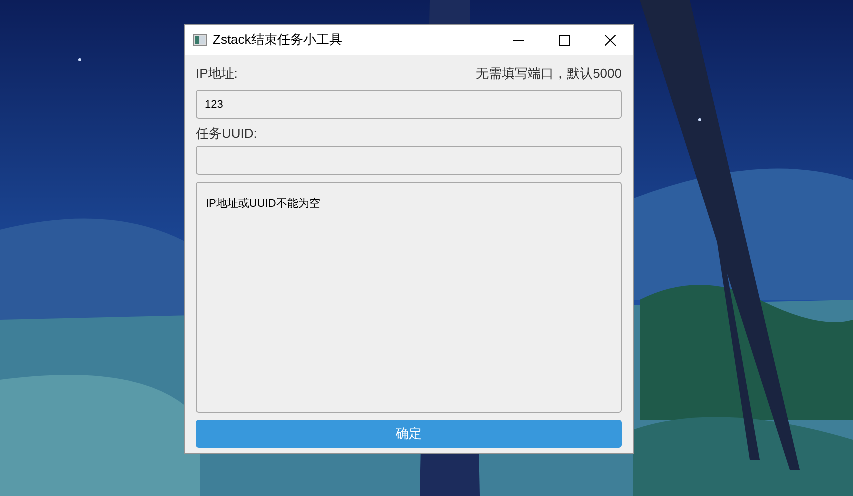 This screenshot has height=496, width=853. Describe the element at coordinates (217, 74) in the screenshot. I see `ip-label: IP地址:` at that location.